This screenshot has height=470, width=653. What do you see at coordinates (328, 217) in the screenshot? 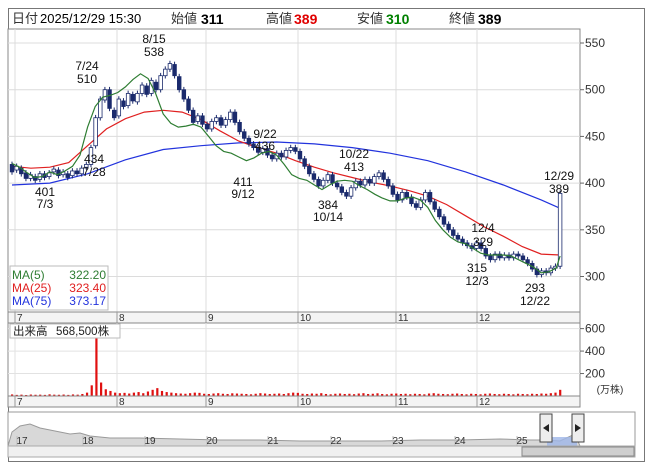
I see `annotation-label: 10/14` at bounding box center [328, 217].